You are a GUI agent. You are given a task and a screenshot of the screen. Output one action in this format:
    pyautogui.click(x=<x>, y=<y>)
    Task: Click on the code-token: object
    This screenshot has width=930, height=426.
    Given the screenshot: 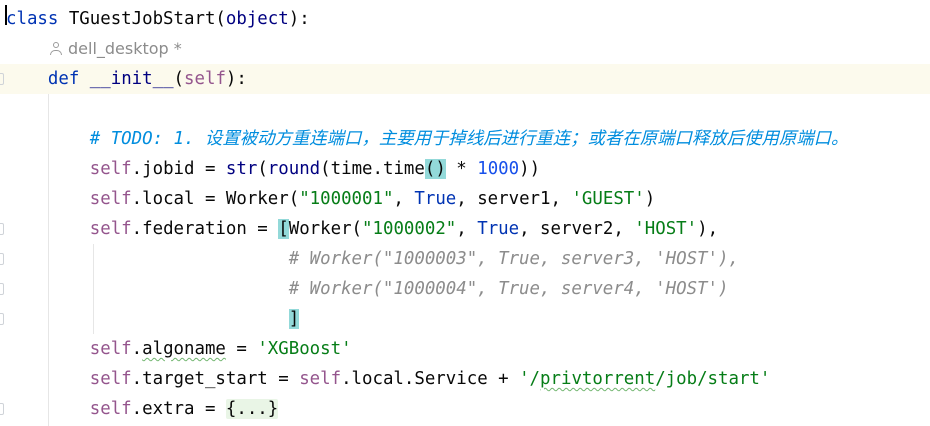 What is the action you would take?
    pyautogui.click(x=257, y=19)
    